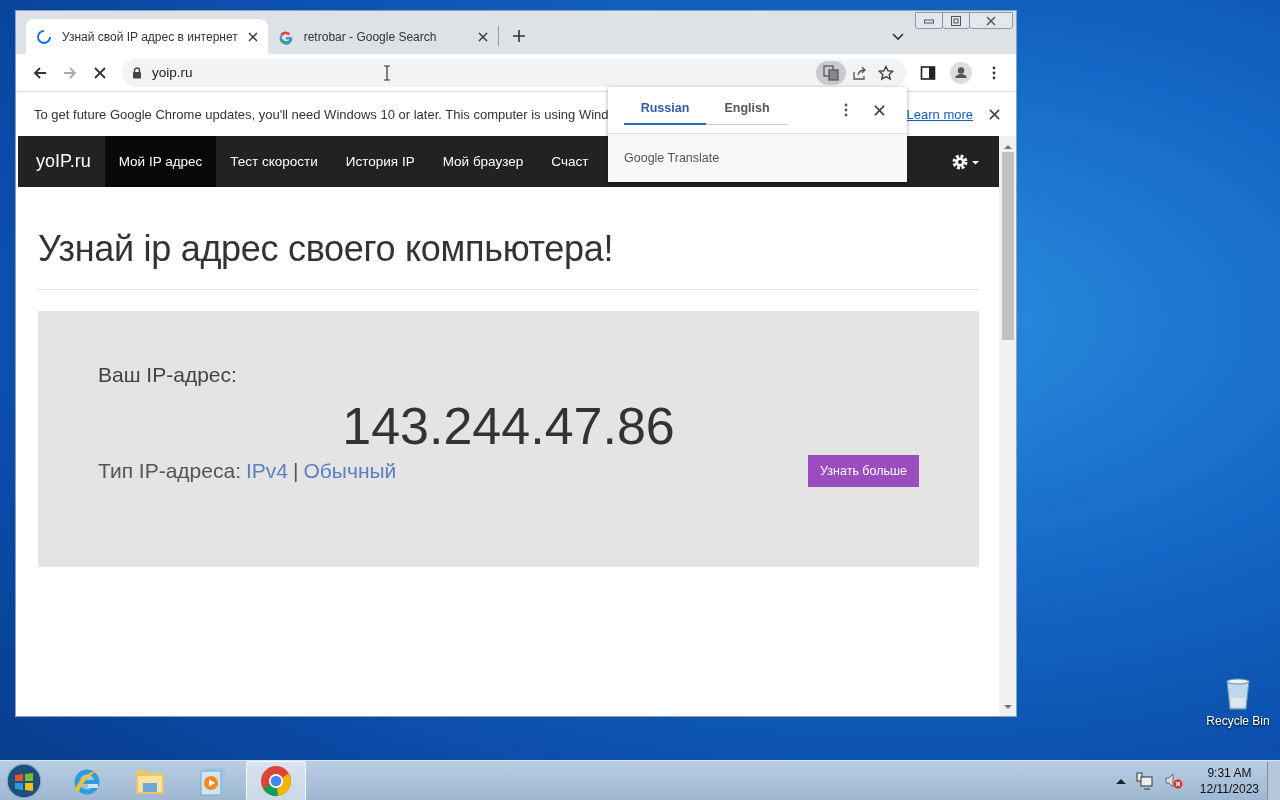  I want to click on infobar-message: To get future Google Chrome updates, you'll need Windows 10 or later. This computer is using Wind, so click(321, 114).